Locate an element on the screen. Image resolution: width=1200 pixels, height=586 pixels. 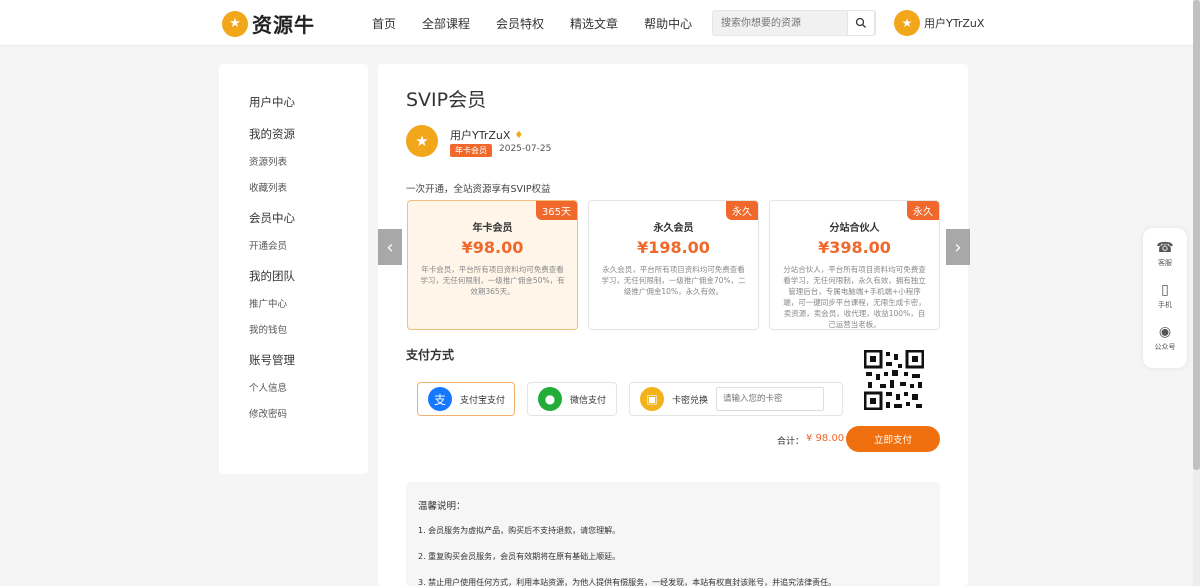
phone-icon: ▯ is located at coordinates (1165, 290).